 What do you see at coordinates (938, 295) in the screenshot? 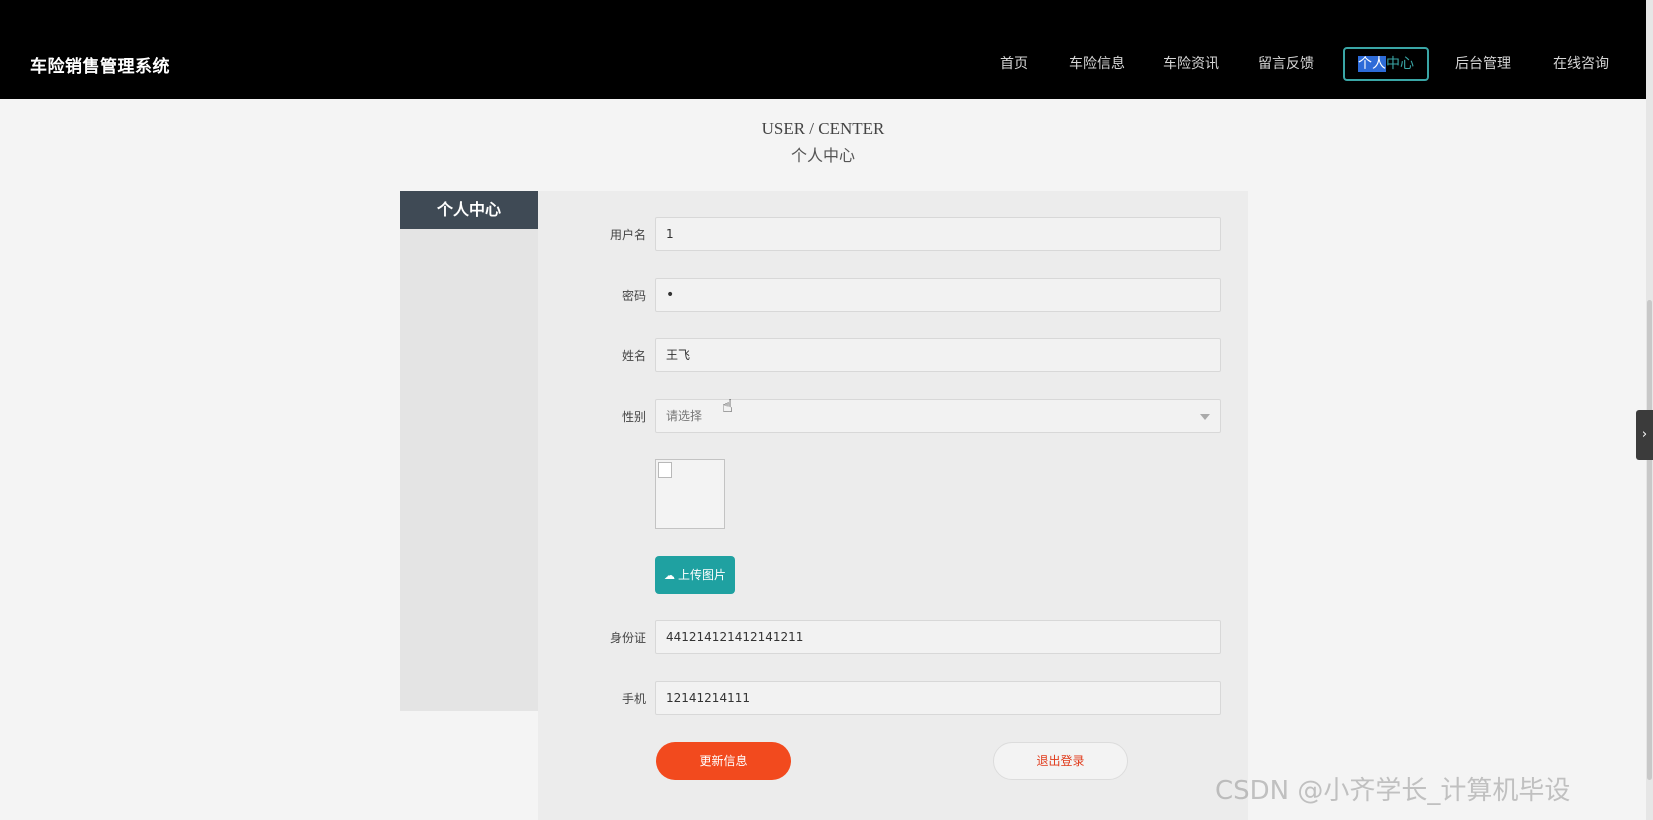
I see `password-input: •` at bounding box center [938, 295].